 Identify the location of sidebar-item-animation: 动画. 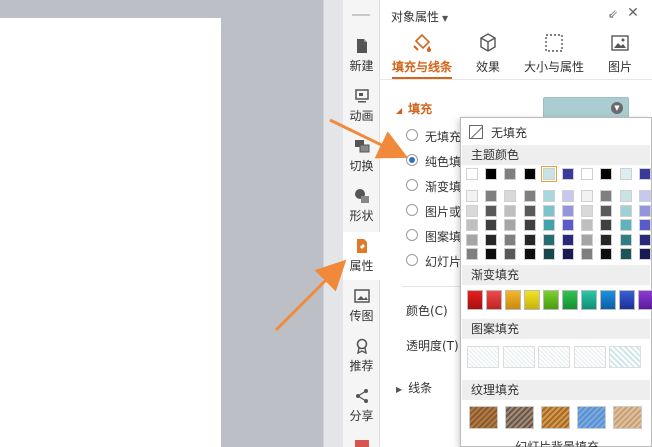
(361, 111).